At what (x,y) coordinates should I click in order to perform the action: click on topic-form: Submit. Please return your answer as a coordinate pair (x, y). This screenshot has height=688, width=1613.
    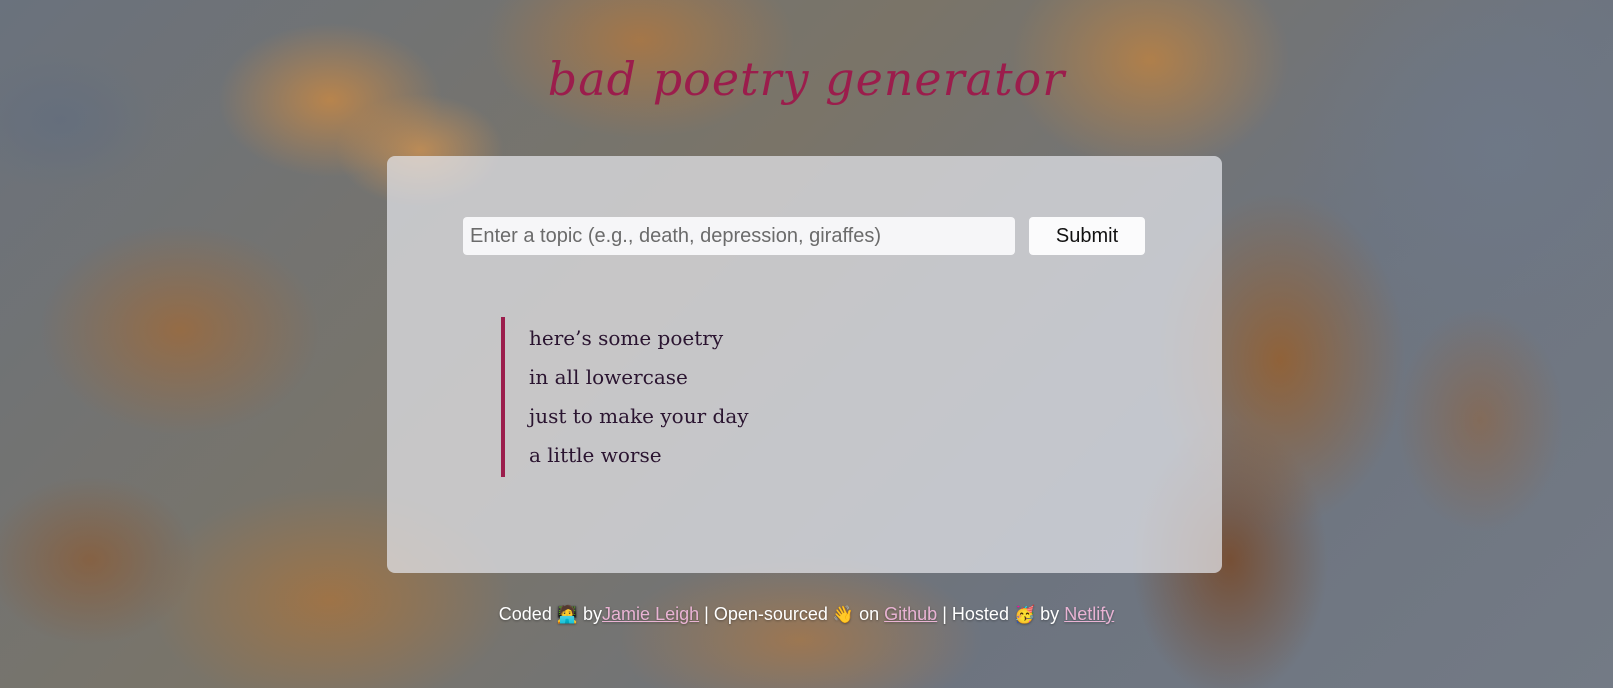
    Looking at the image, I should click on (804, 236).